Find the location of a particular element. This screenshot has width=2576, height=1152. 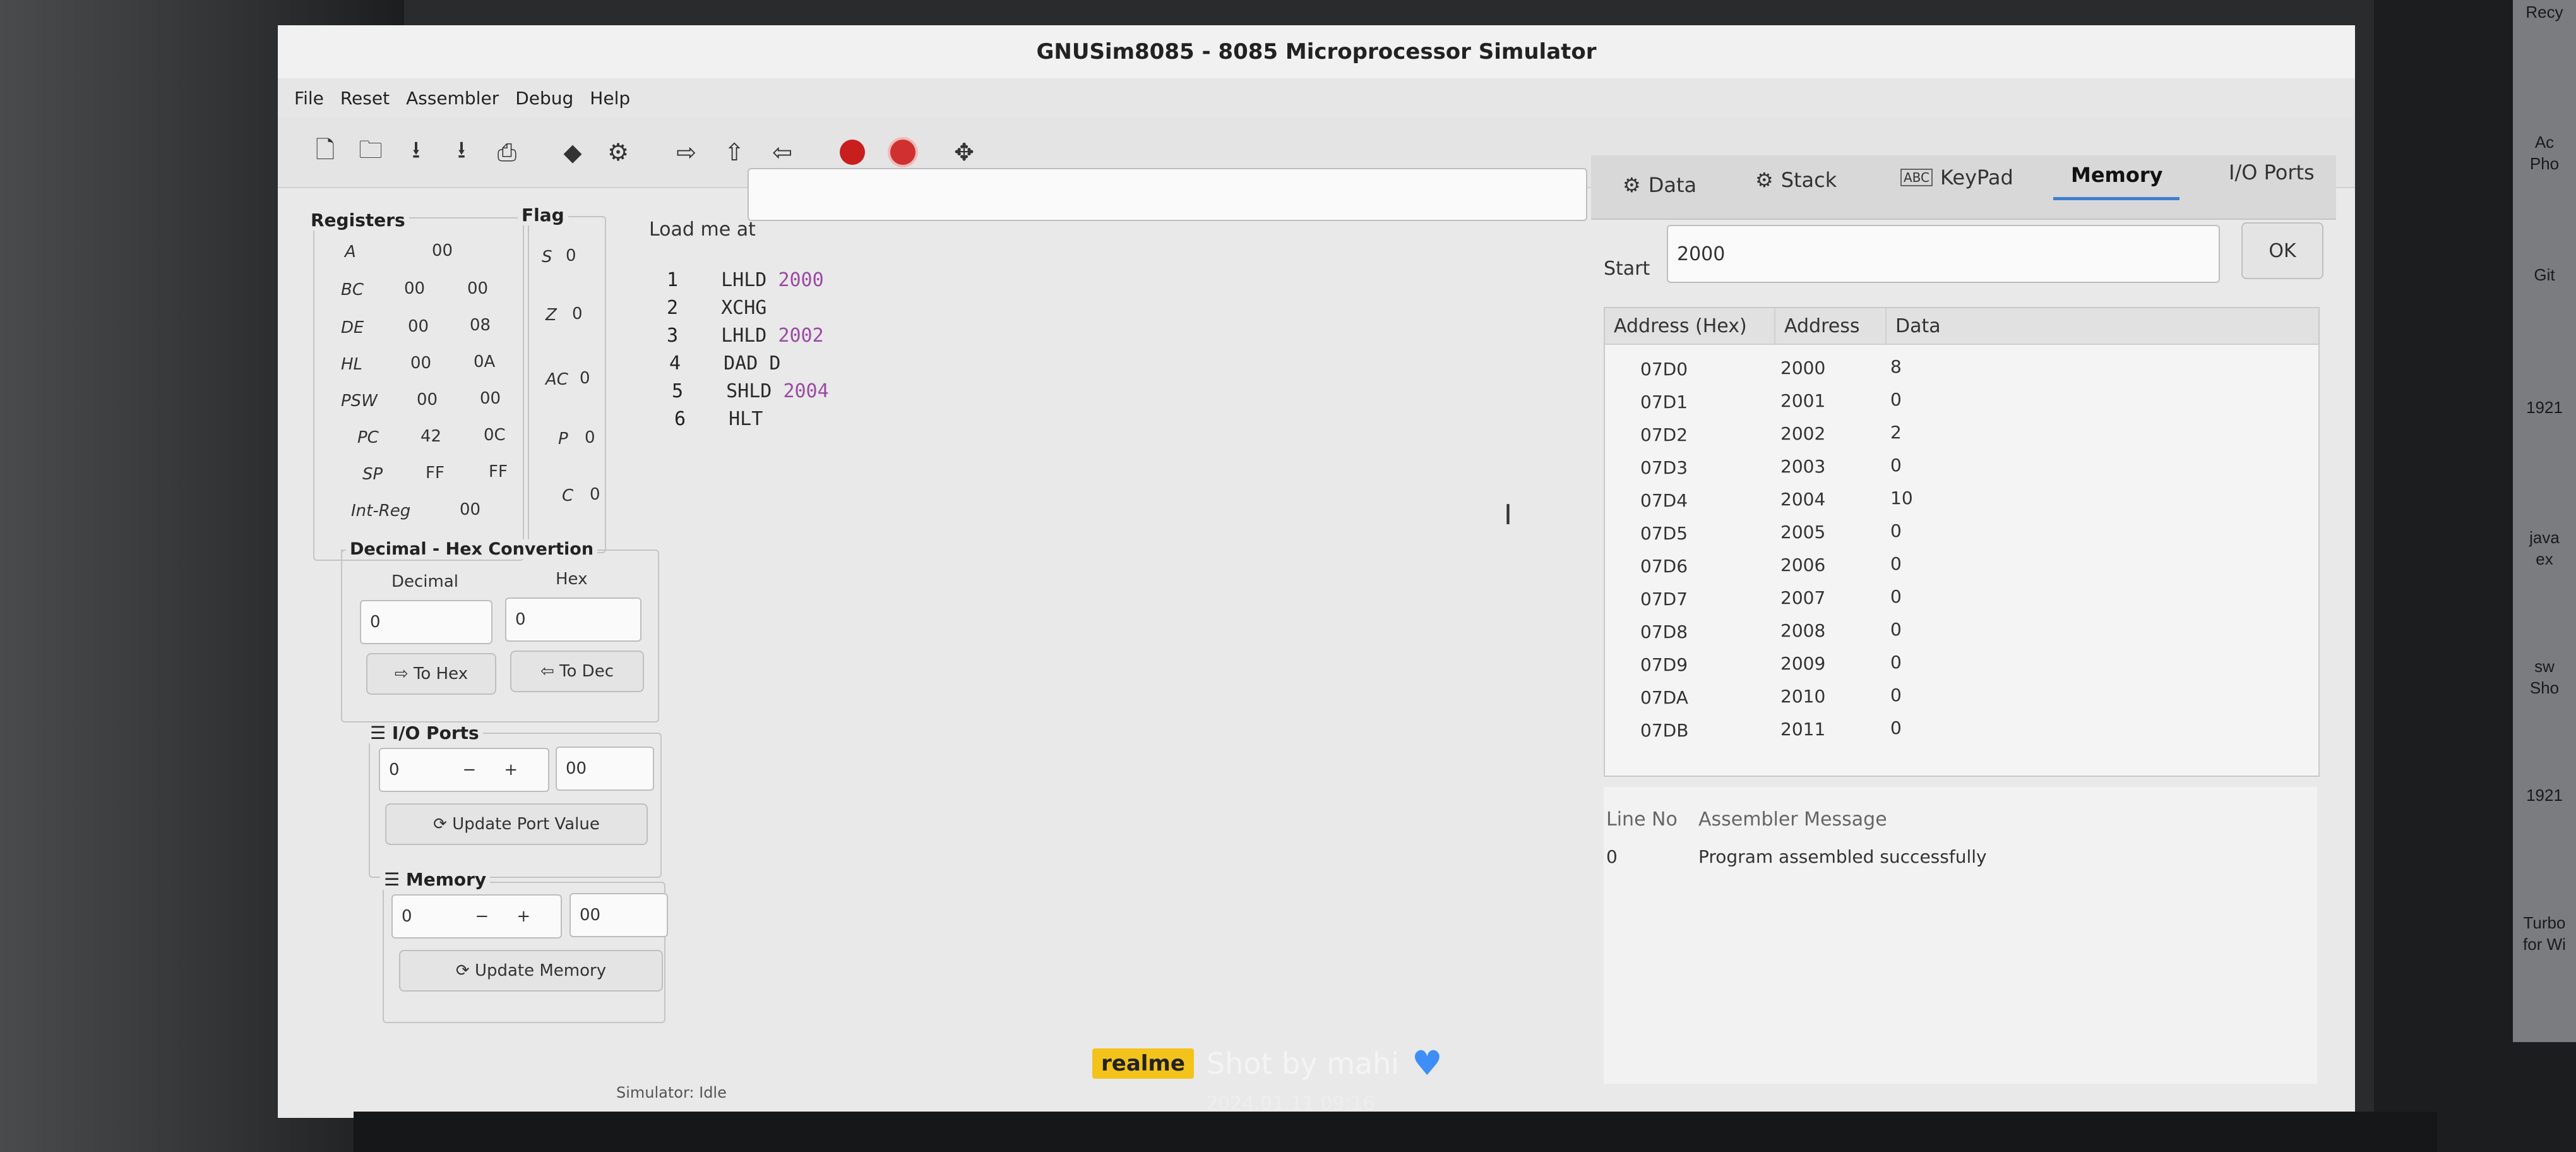

to-dec-button: ⇦ To Dec is located at coordinates (577, 671).